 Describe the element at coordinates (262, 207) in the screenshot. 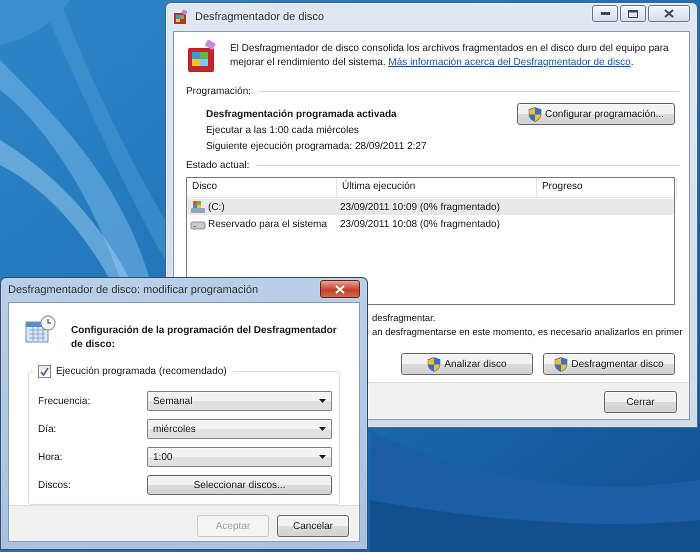

I see `table-cell: (C:)` at that location.